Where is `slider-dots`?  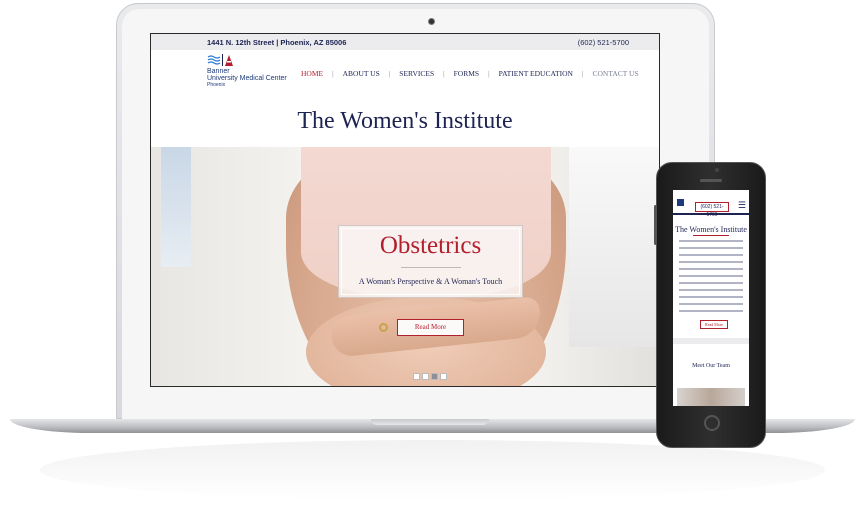
slider-dots is located at coordinates (431, 373).